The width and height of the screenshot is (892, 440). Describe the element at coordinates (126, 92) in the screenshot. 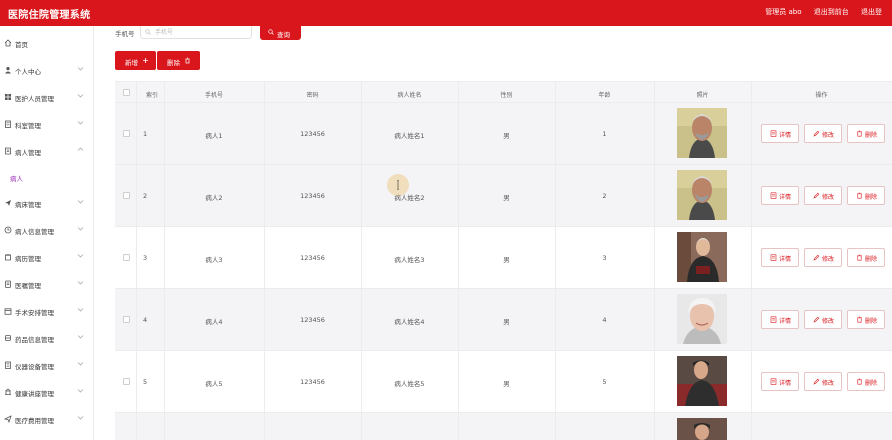

I see `select-all-checkbox` at that location.